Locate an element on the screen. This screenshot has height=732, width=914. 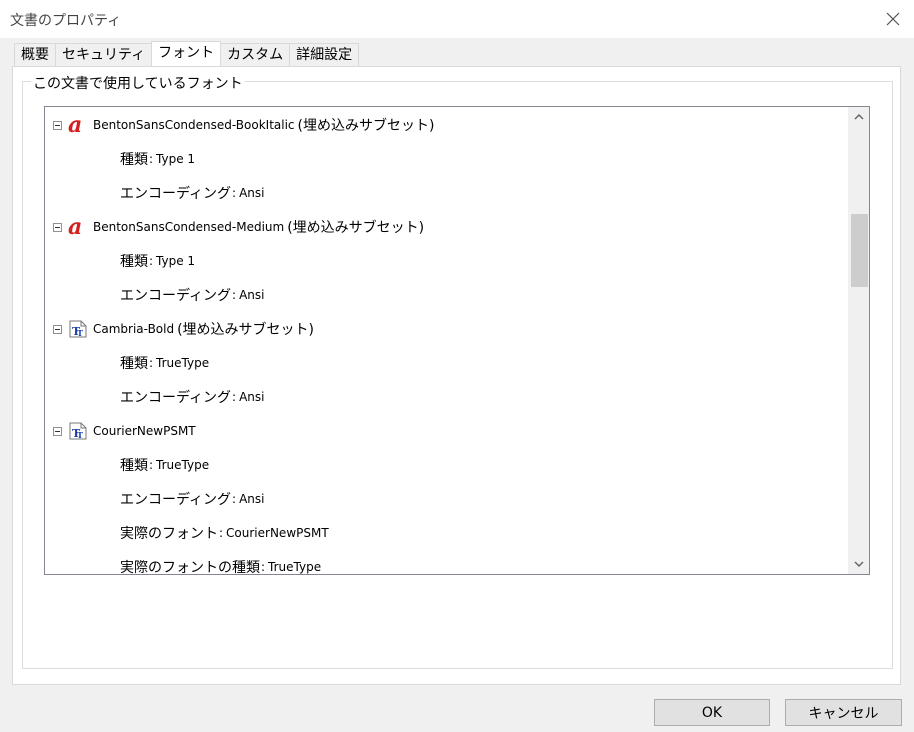
scroll-up-button is located at coordinates (858, 117).